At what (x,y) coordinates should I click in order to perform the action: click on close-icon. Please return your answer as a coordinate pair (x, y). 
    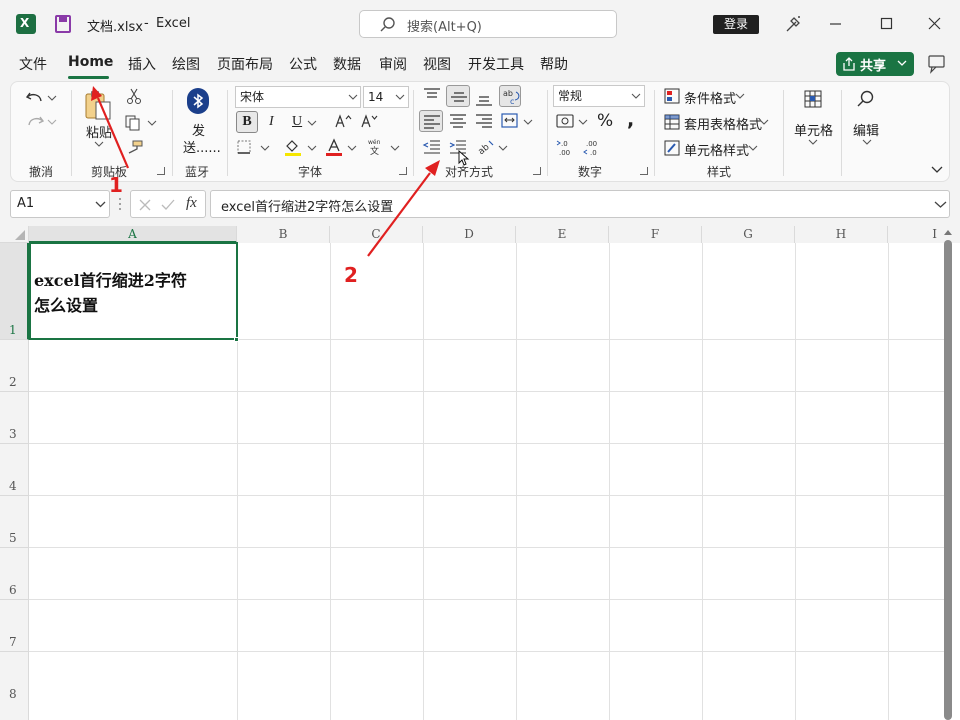
    Looking at the image, I should click on (934, 23).